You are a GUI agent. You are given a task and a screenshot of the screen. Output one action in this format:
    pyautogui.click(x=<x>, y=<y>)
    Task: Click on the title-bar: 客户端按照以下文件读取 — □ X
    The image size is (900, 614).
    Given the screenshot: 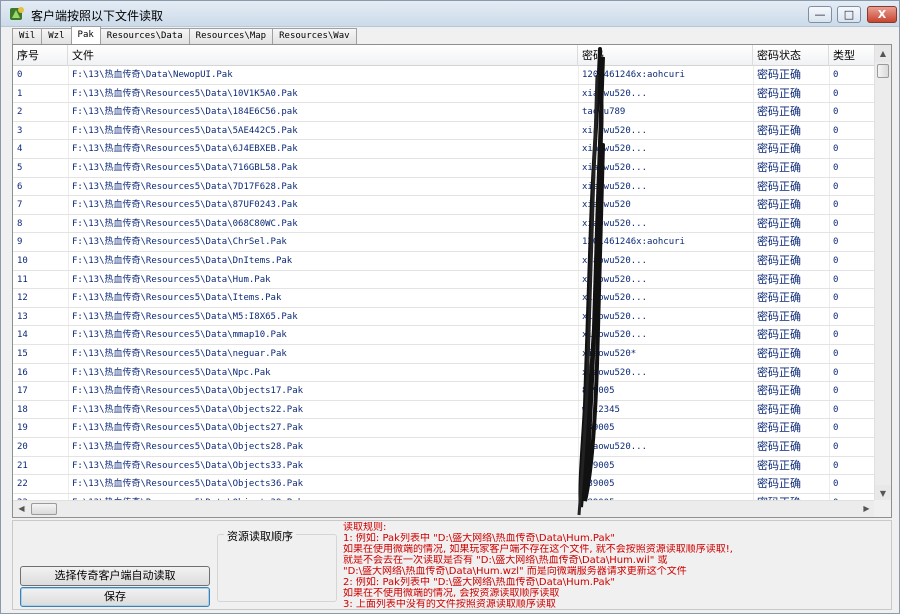 What is the action you would take?
    pyautogui.click(x=450, y=14)
    